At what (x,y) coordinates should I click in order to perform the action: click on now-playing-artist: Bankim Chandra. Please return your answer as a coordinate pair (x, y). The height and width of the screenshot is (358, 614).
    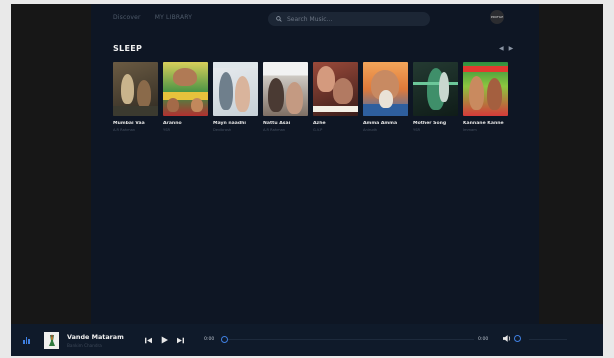
    Looking at the image, I should click on (84, 345).